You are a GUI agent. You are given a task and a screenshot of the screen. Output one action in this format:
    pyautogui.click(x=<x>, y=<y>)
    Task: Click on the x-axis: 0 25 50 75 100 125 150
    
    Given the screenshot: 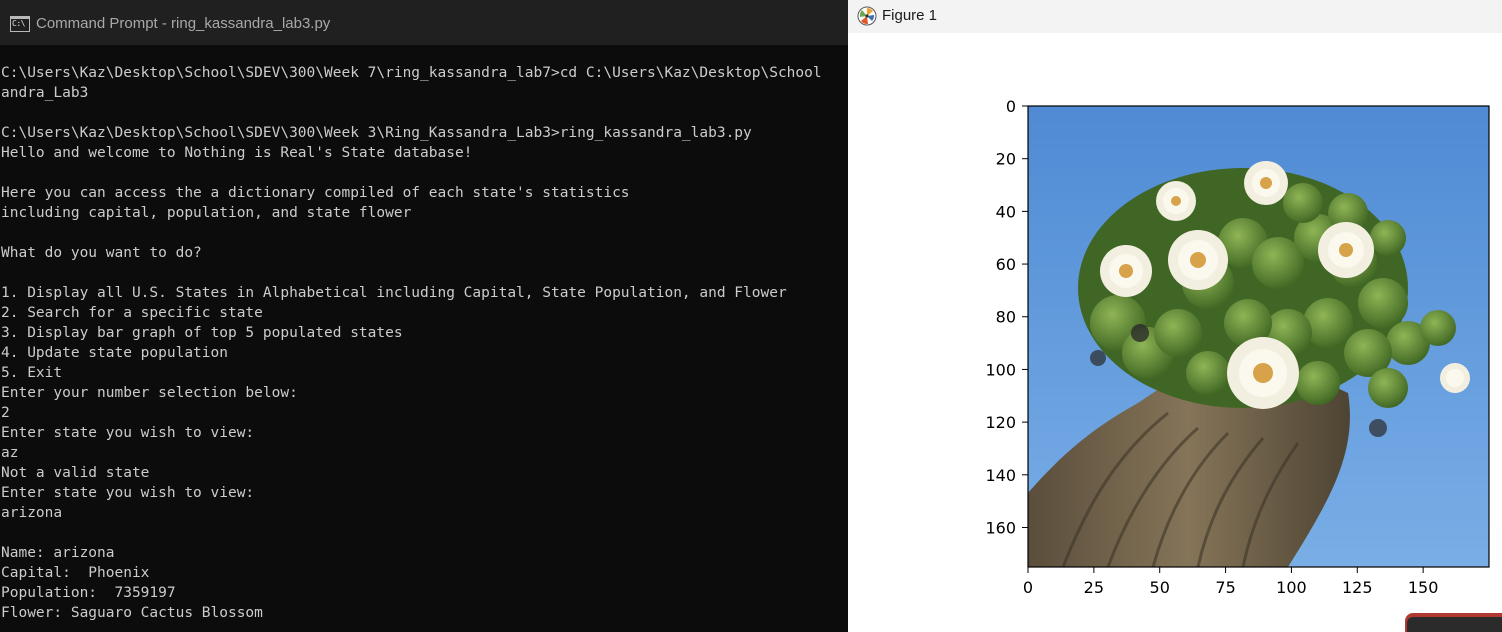 What is the action you would take?
    pyautogui.click(x=1231, y=582)
    